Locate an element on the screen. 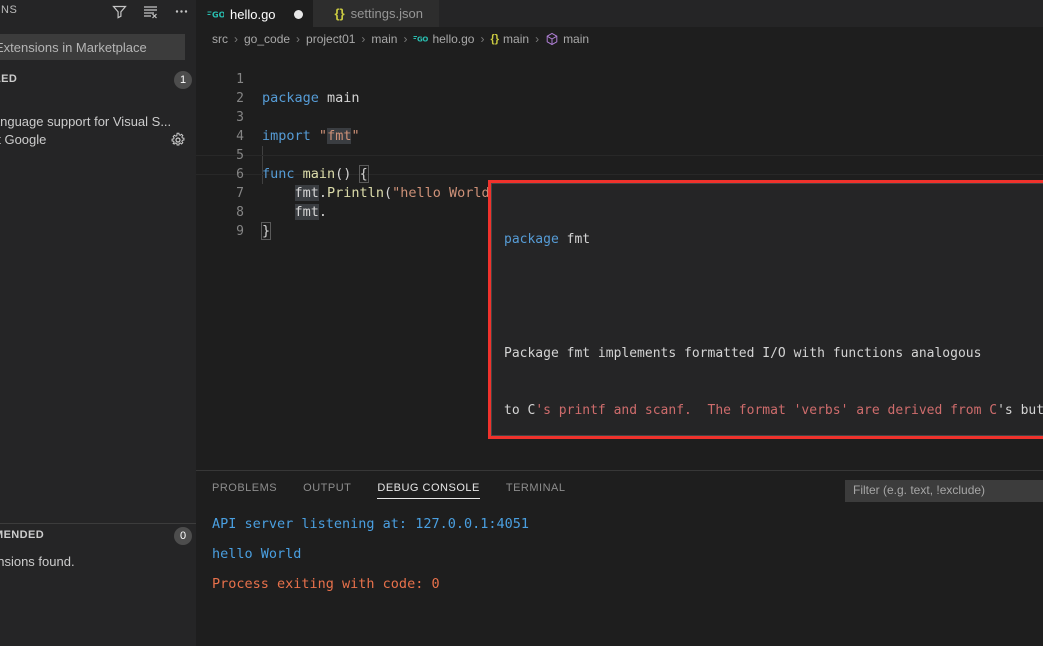 The width and height of the screenshot is (1043, 646). recommended-empty-message: ensions found. is located at coordinates (37, 561).